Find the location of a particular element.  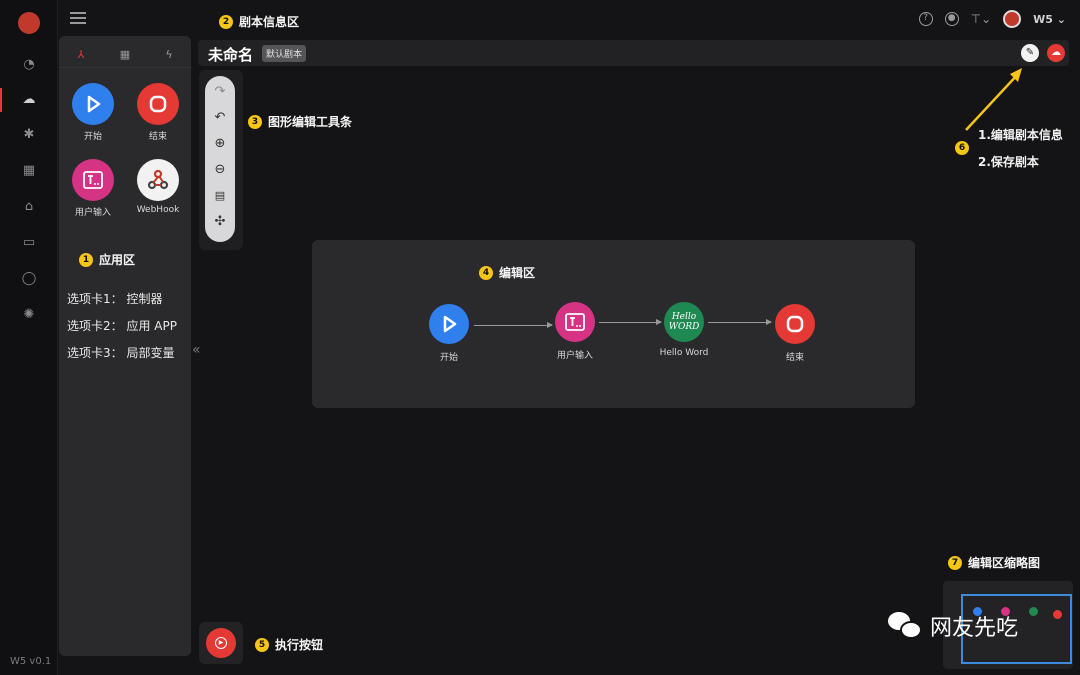

flow-node-hello-word: Hello WORD Hello Word is located at coordinates (684, 330).